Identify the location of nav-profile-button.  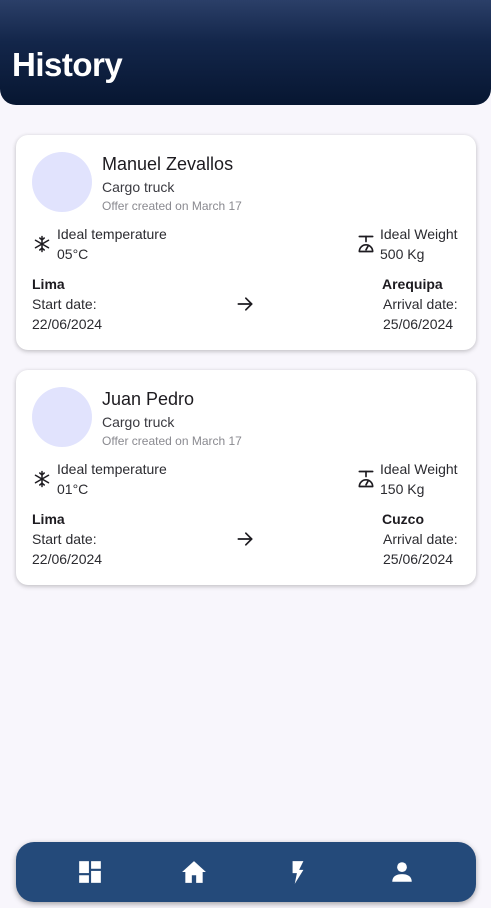
(402, 872).